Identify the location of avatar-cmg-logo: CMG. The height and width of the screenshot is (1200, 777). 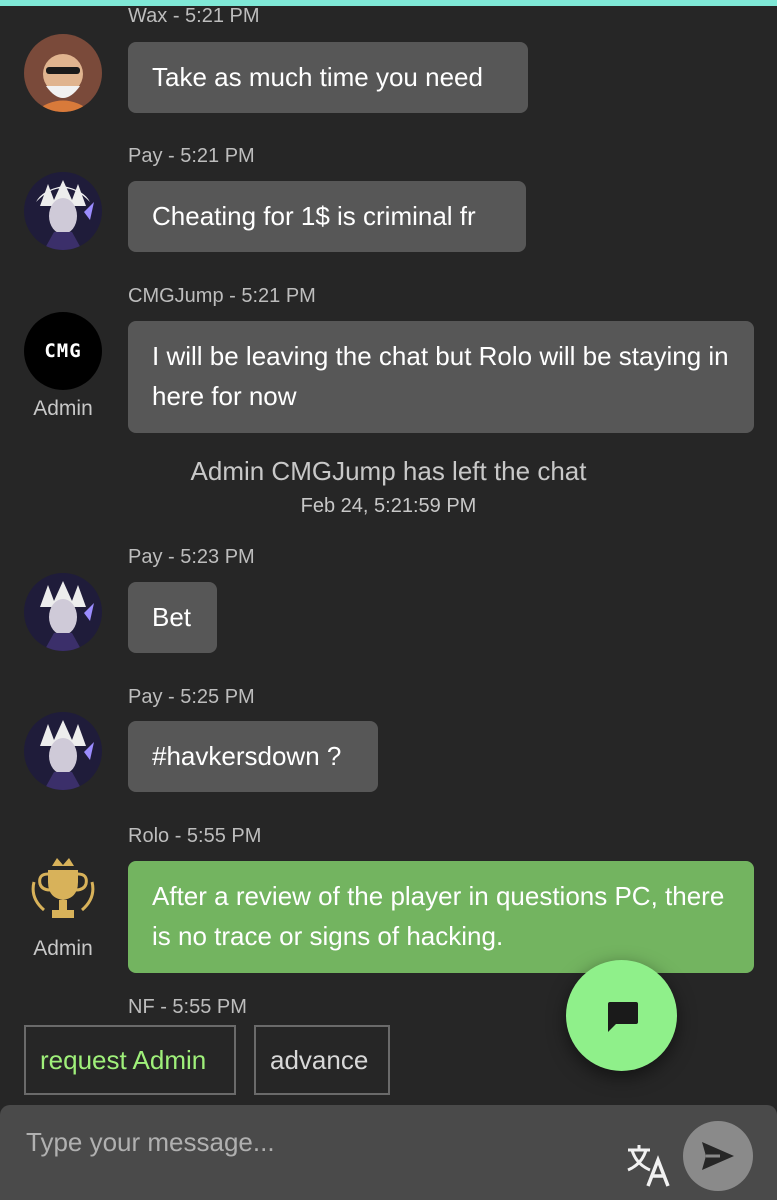
(63, 351).